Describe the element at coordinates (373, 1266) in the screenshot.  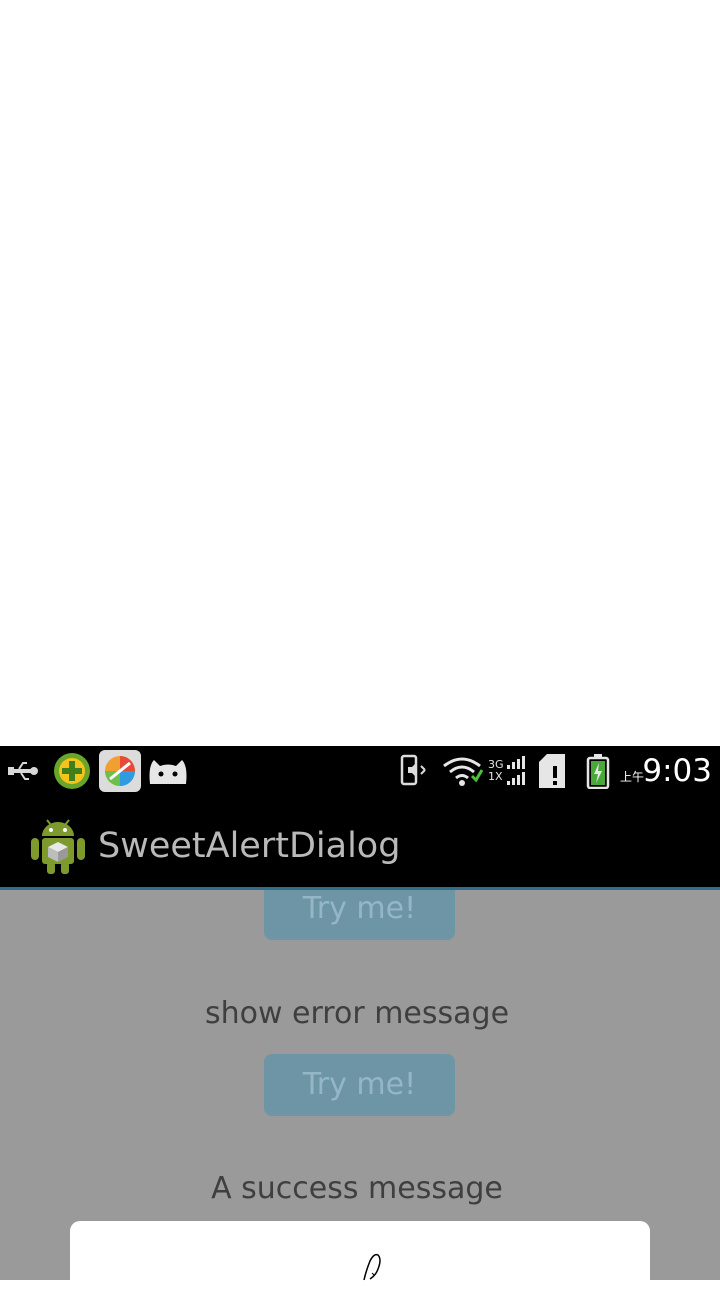
I see `success-check-icon` at that location.